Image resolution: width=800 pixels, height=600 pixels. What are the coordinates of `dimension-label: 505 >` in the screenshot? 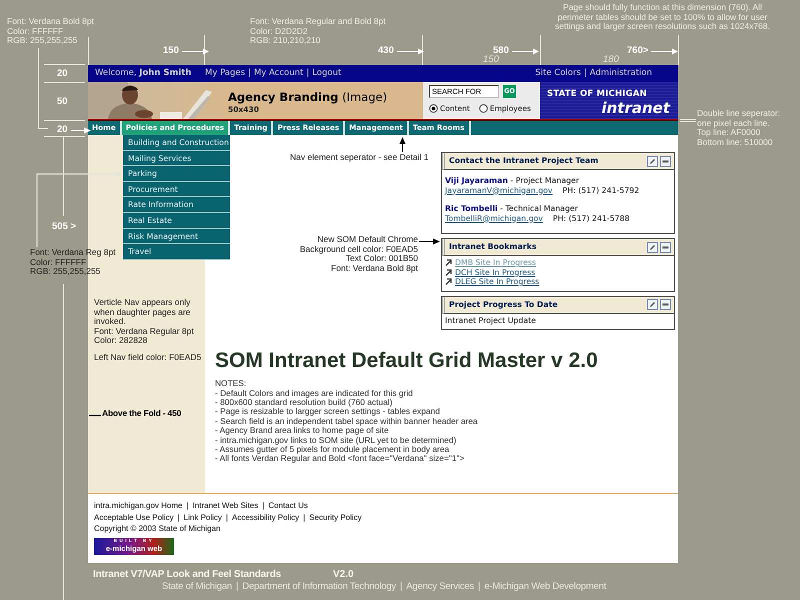 It's located at (64, 227).